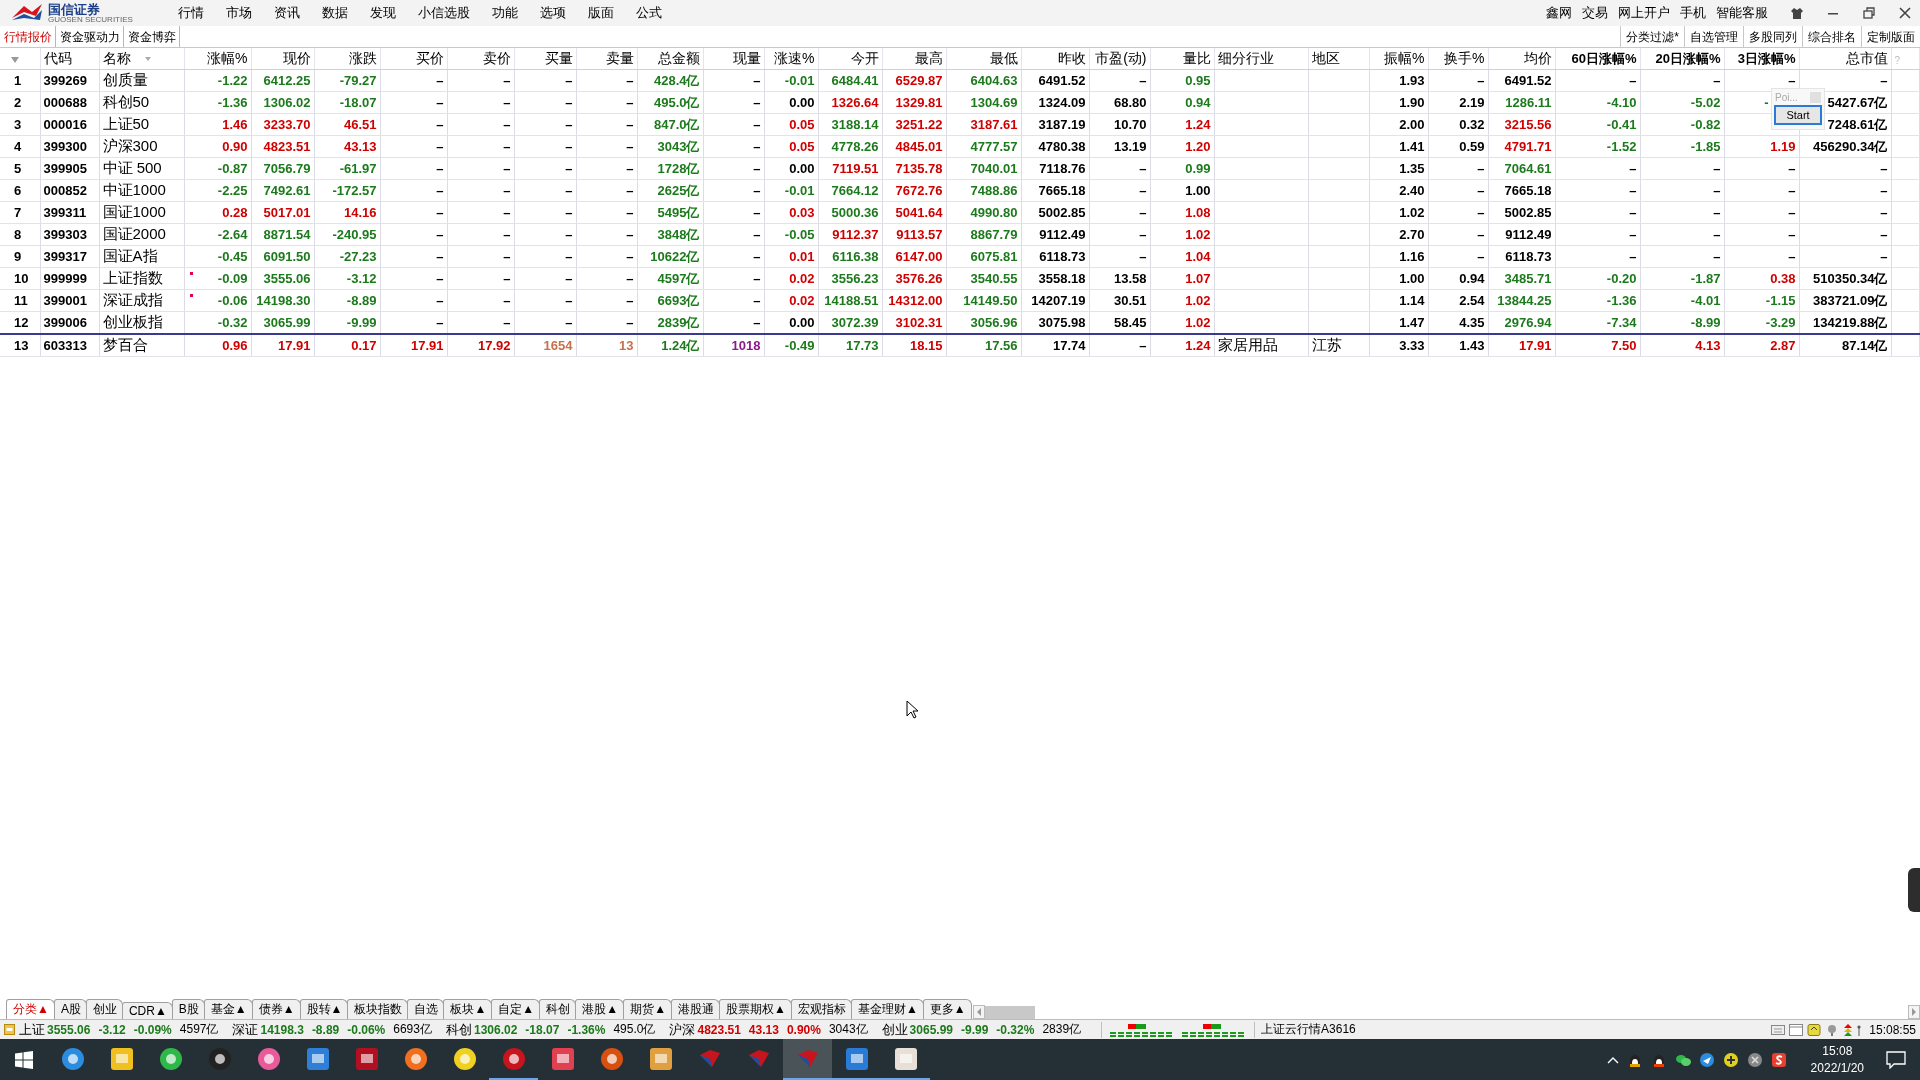  Describe the element at coordinates (1604, 58) in the screenshot. I see `column-header: 60日涨幅%` at that location.